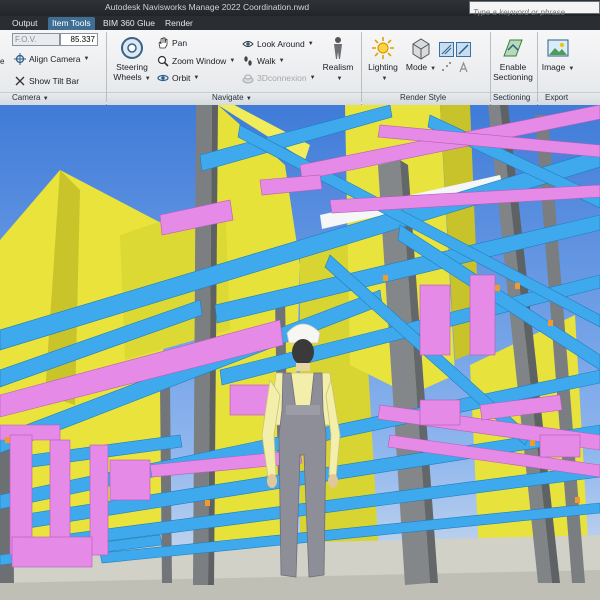 The width and height of the screenshot is (600, 600). I want to click on eye-icon, so click(248, 44).